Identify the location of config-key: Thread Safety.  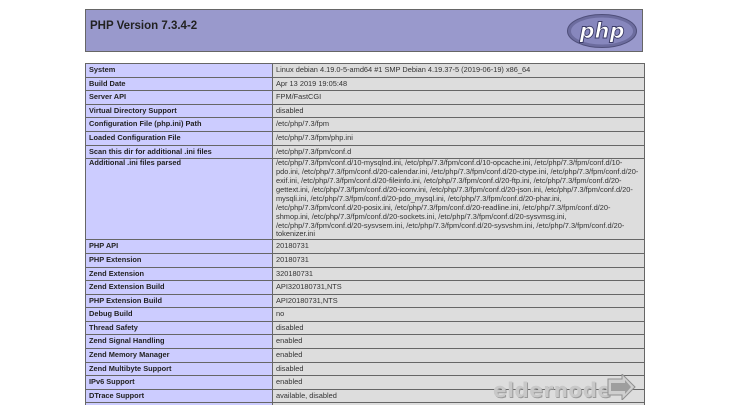
(179, 328).